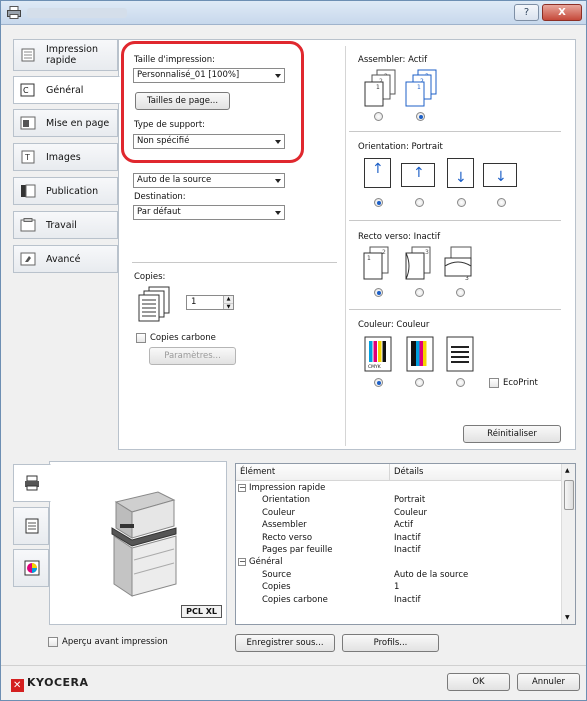 This screenshot has height=701, width=587. I want to click on black-white-radio, so click(460, 382).